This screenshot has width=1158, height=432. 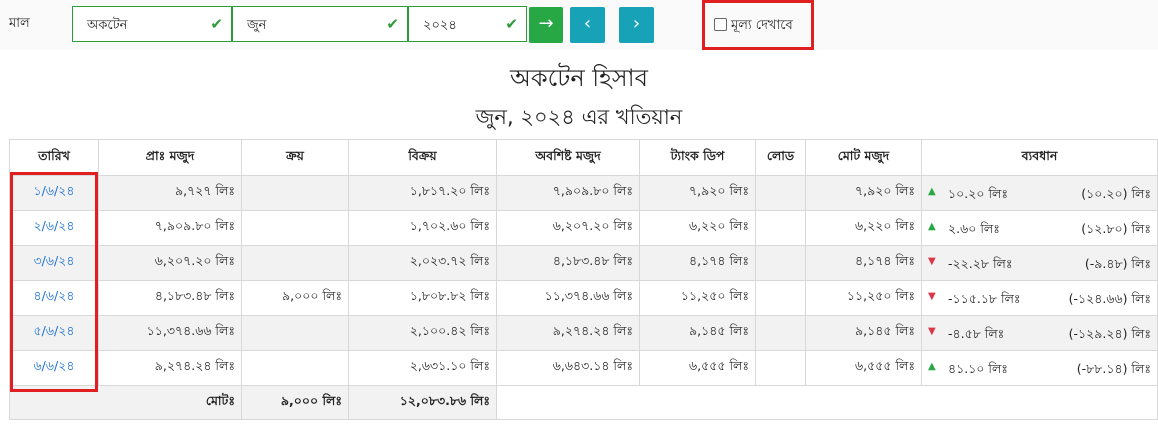 I want to click on date-link: ৫/৬/২৪, so click(x=54, y=333).